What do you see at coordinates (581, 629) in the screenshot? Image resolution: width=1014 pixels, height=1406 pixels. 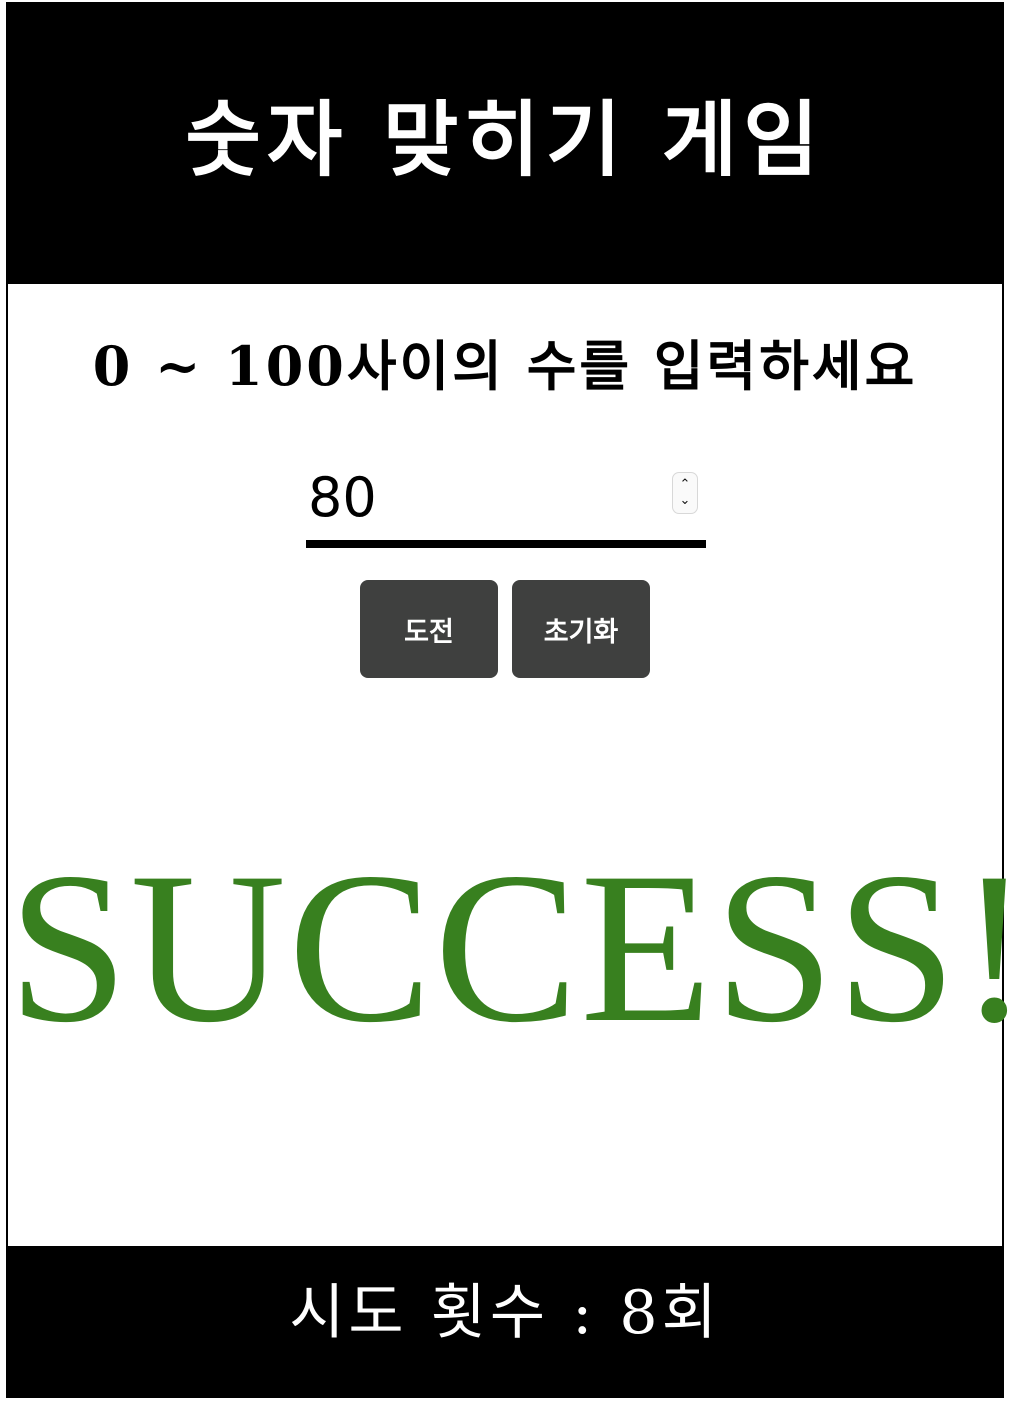 I see `reset-button: 초기화` at bounding box center [581, 629].